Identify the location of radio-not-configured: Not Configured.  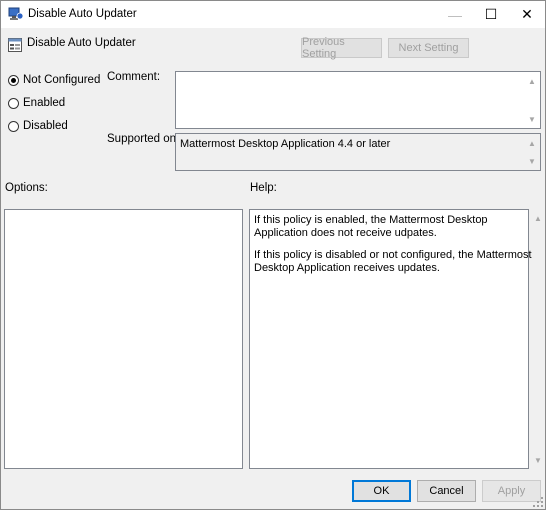
(54, 80).